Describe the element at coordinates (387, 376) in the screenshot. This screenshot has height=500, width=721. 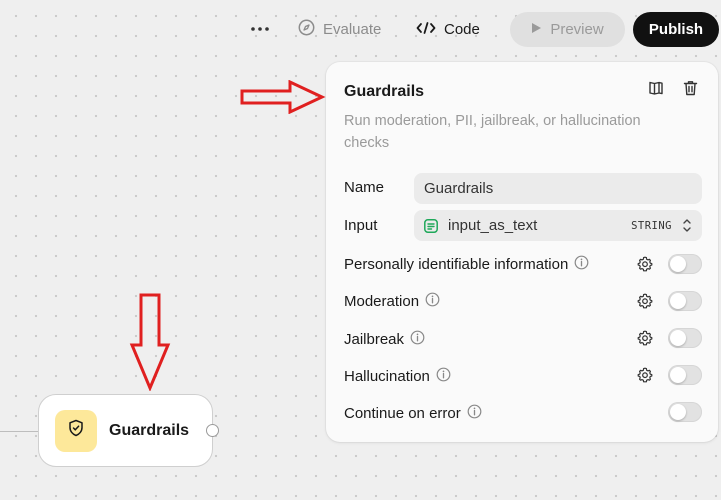
I see `check-label-text: Hallucination` at that location.